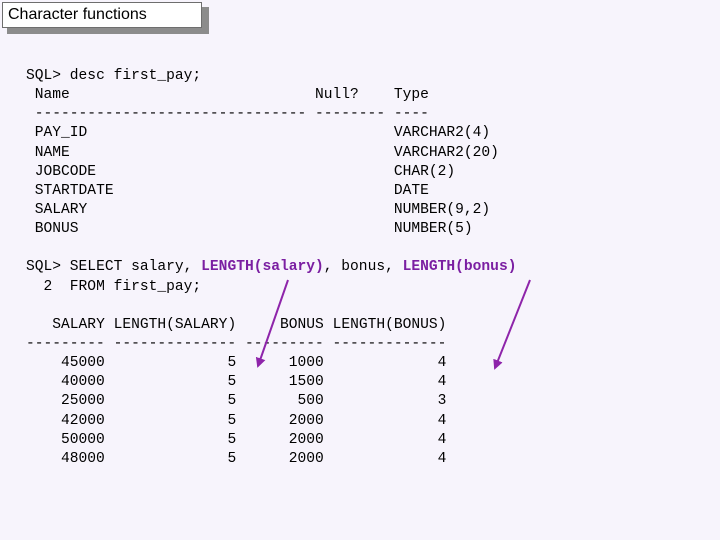  I want to click on cell-bonus: 500, so click(284, 401).